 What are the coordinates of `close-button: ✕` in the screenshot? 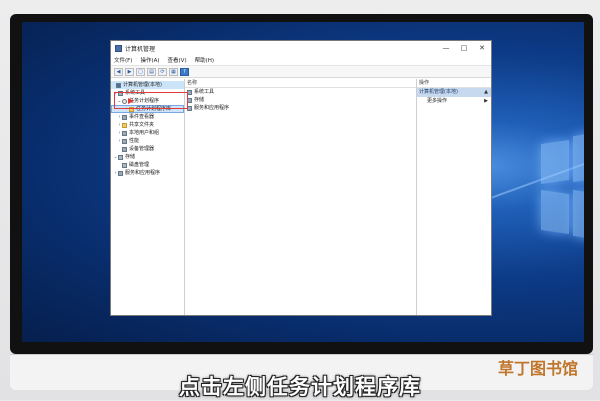 It's located at (482, 48).